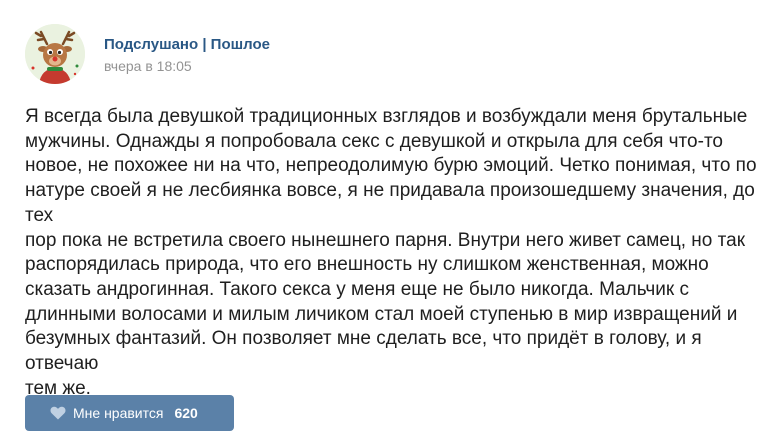 This screenshot has height=438, width=779. What do you see at coordinates (187, 45) in the screenshot?
I see `author-link: Подслушано | Пошлое` at bounding box center [187, 45].